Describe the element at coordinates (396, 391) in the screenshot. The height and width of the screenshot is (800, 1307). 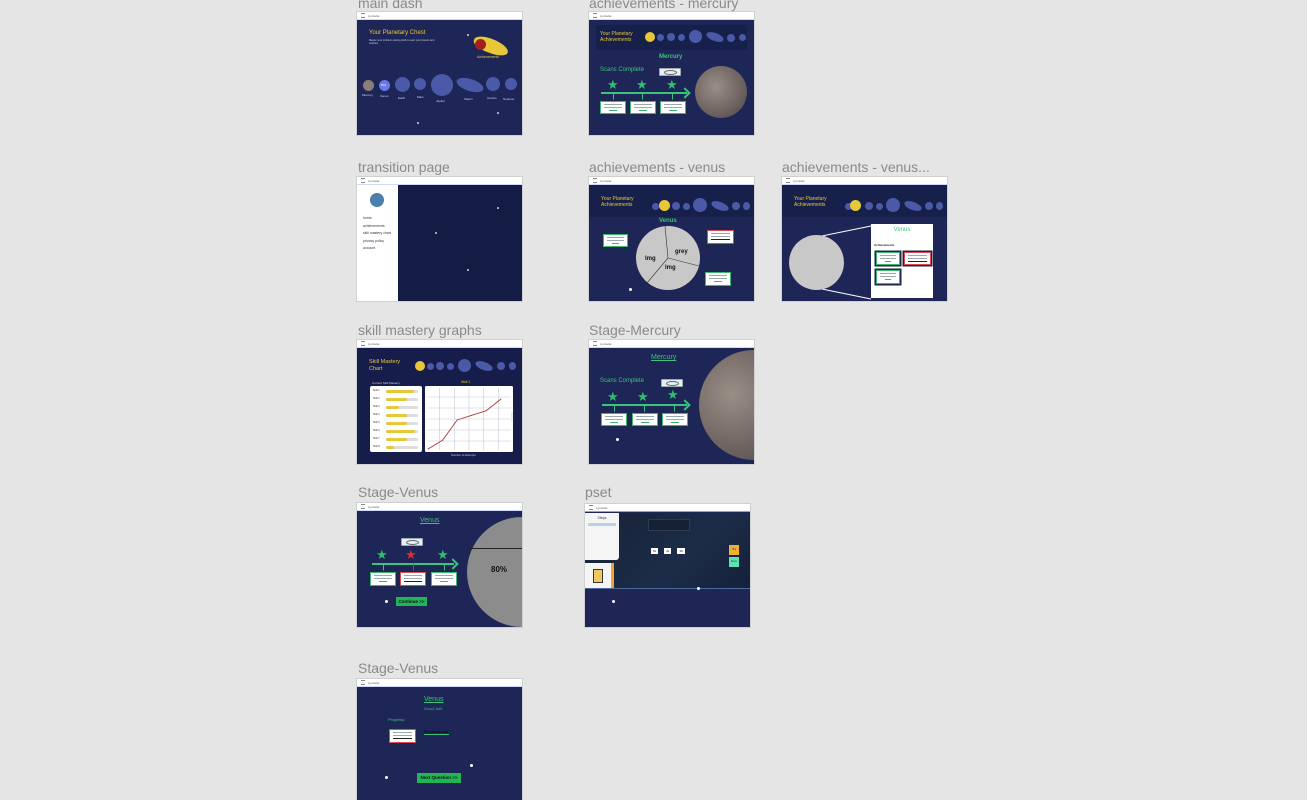
I see `skill-row: Skill 1` at that location.